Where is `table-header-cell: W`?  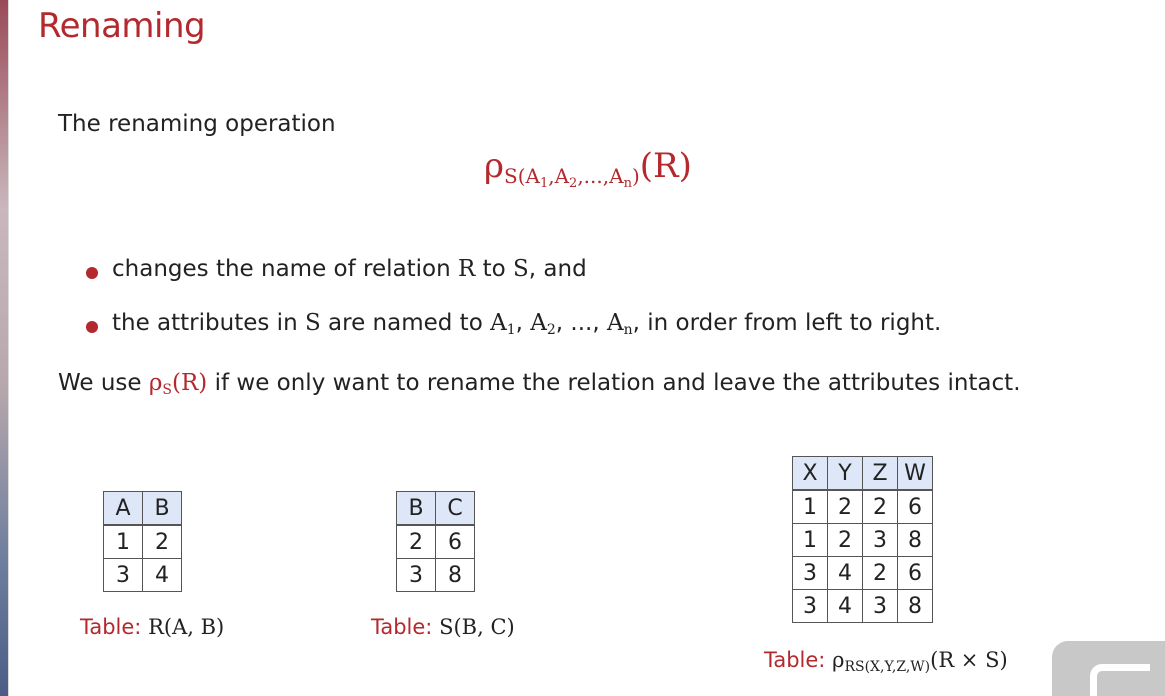 table-header-cell: W is located at coordinates (915, 473).